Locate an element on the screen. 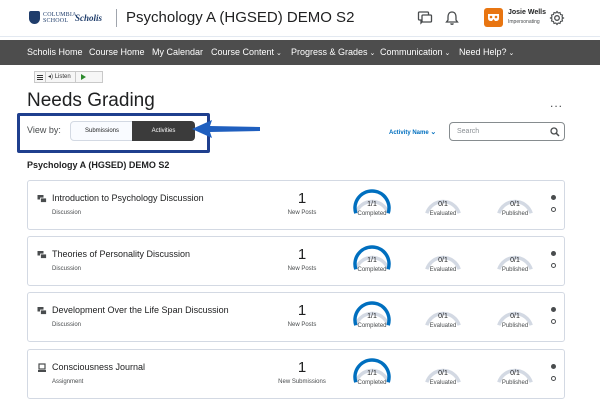 The width and height of the screenshot is (600, 405). user-name: Josie Wells is located at coordinates (527, 12).